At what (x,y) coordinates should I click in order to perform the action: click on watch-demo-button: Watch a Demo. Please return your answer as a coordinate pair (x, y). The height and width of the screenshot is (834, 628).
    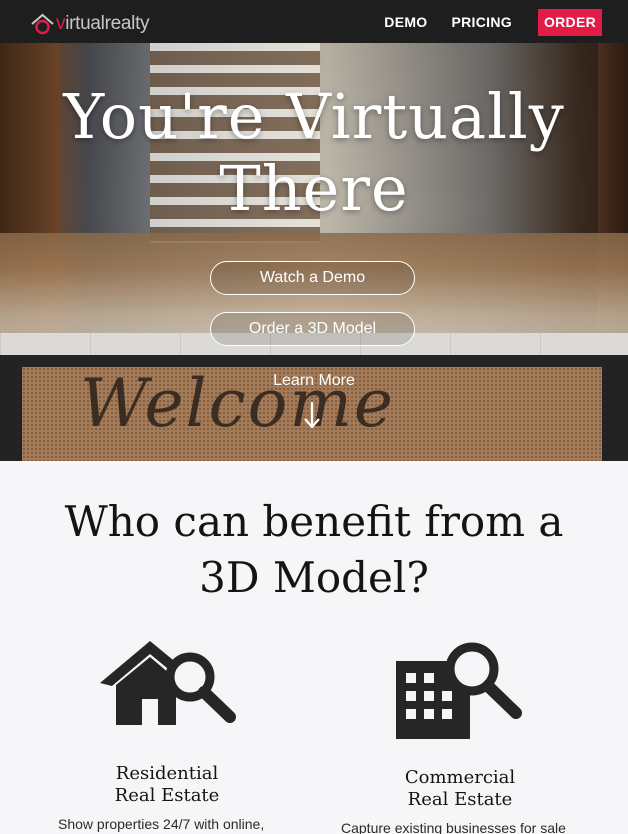
    Looking at the image, I should click on (312, 278).